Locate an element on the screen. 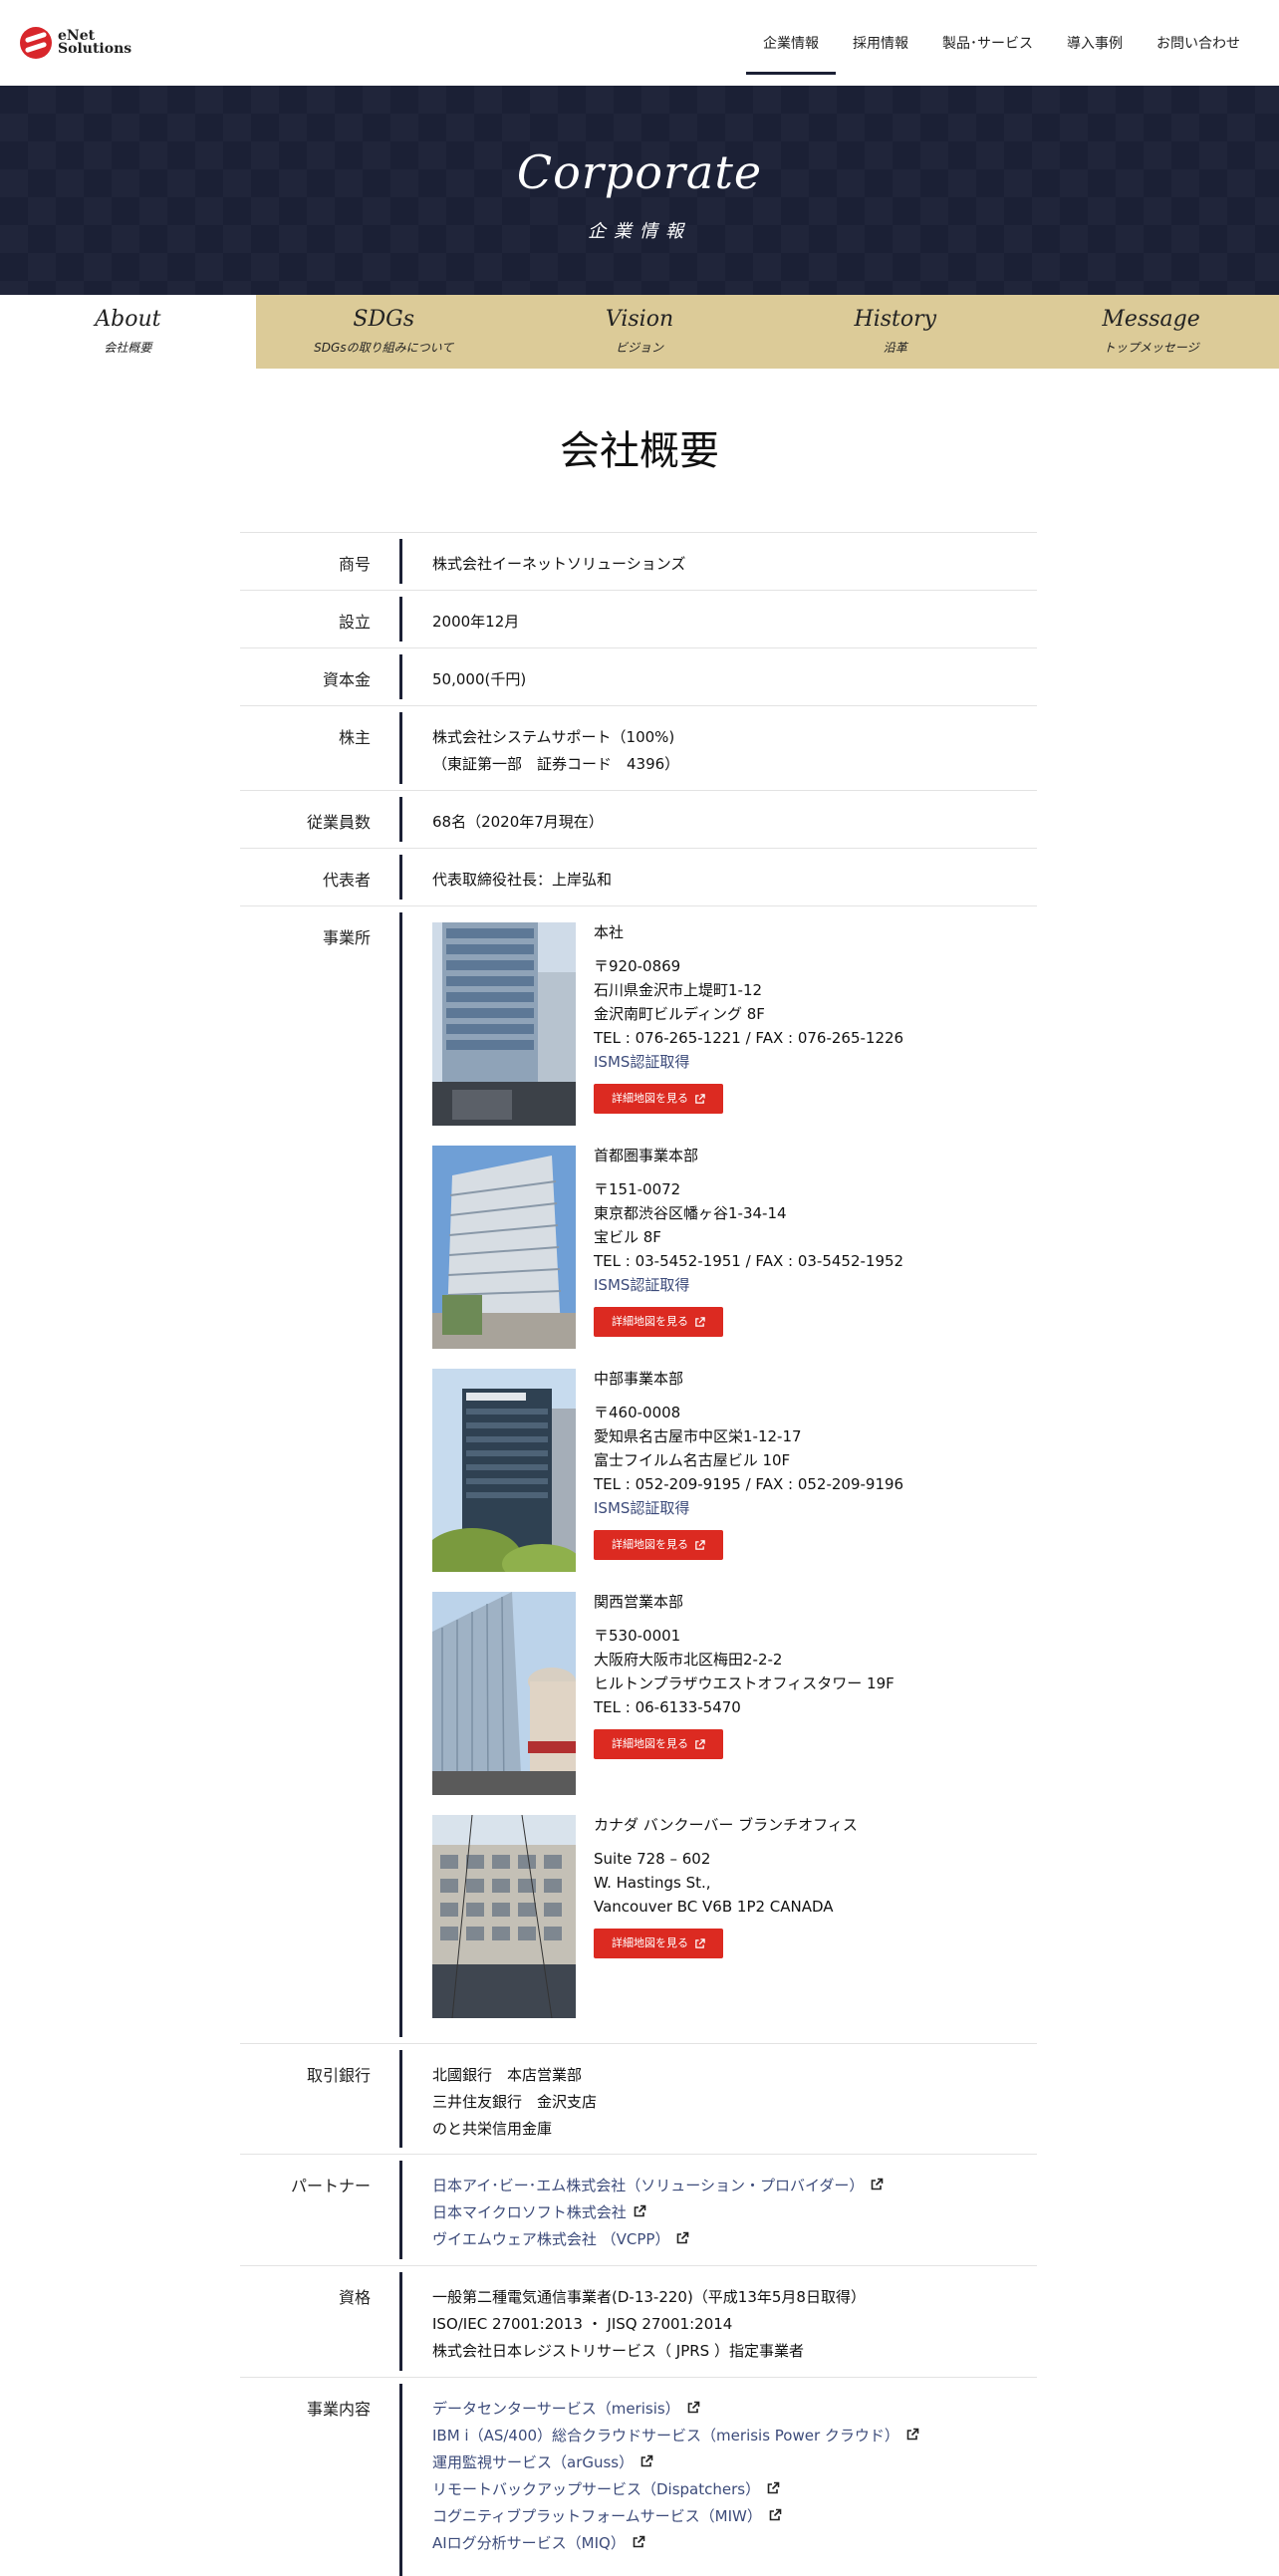 The width and height of the screenshot is (1279, 2576). bank-item: 北國銀行 本店営業部 is located at coordinates (508, 2075).